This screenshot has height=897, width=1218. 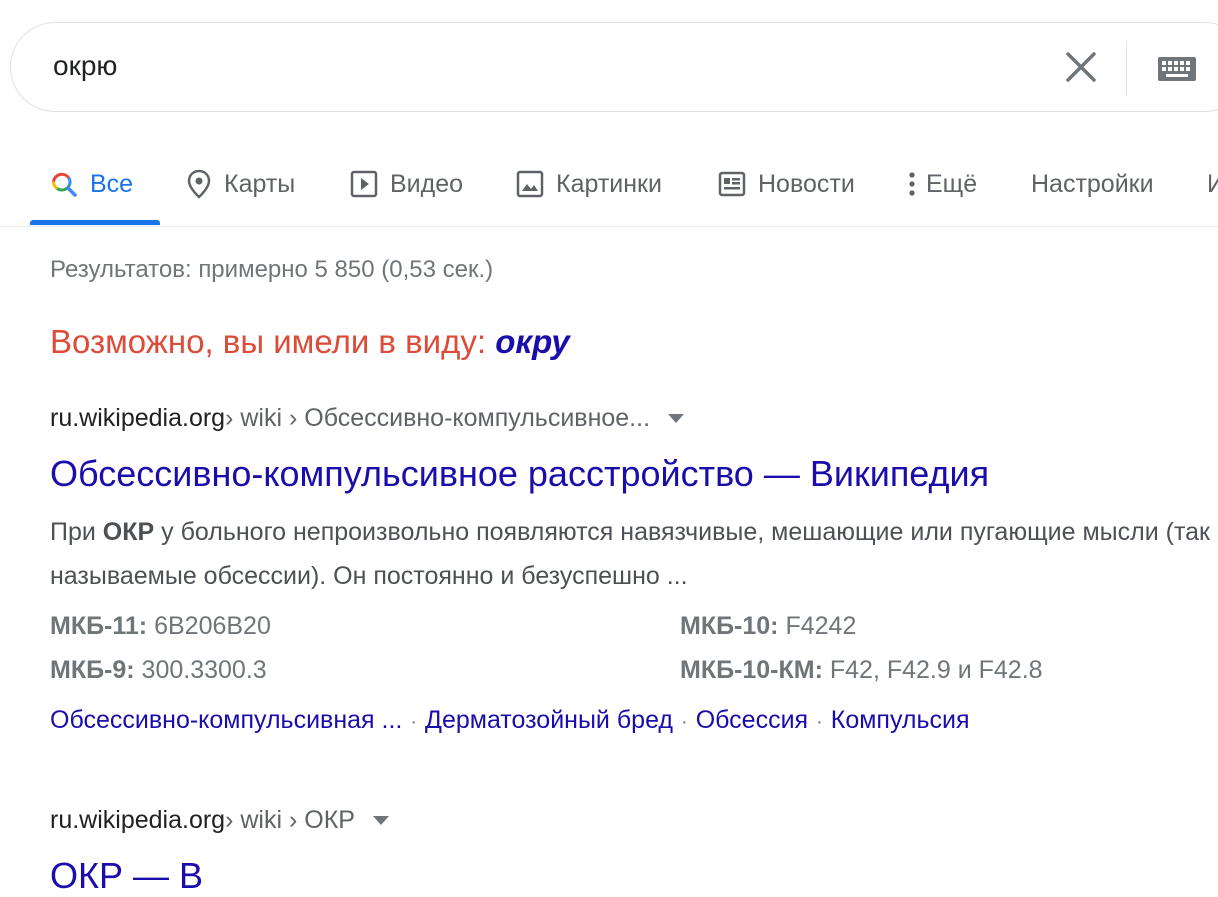 I want to click on fact-icd11: МКБ-11: 6B206B20, so click(x=160, y=626).